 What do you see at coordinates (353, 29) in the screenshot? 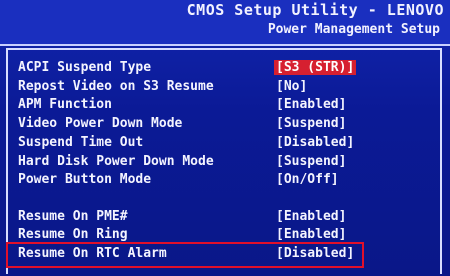
I see `page-title: Power Management Setup` at bounding box center [353, 29].